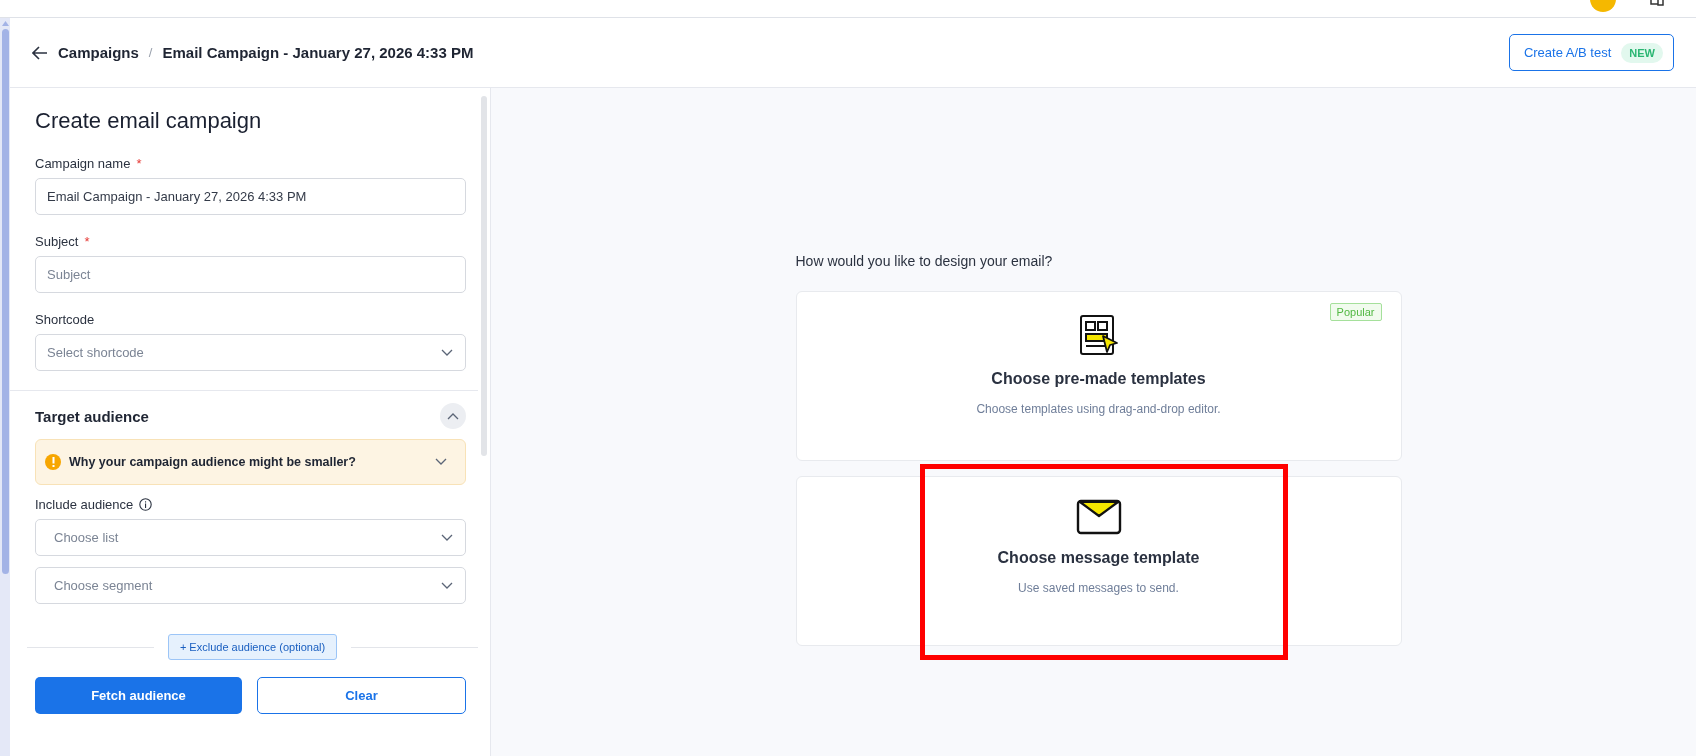 The image size is (1696, 756). Describe the element at coordinates (40, 52) in the screenshot. I see `back-arrow-icon` at that location.